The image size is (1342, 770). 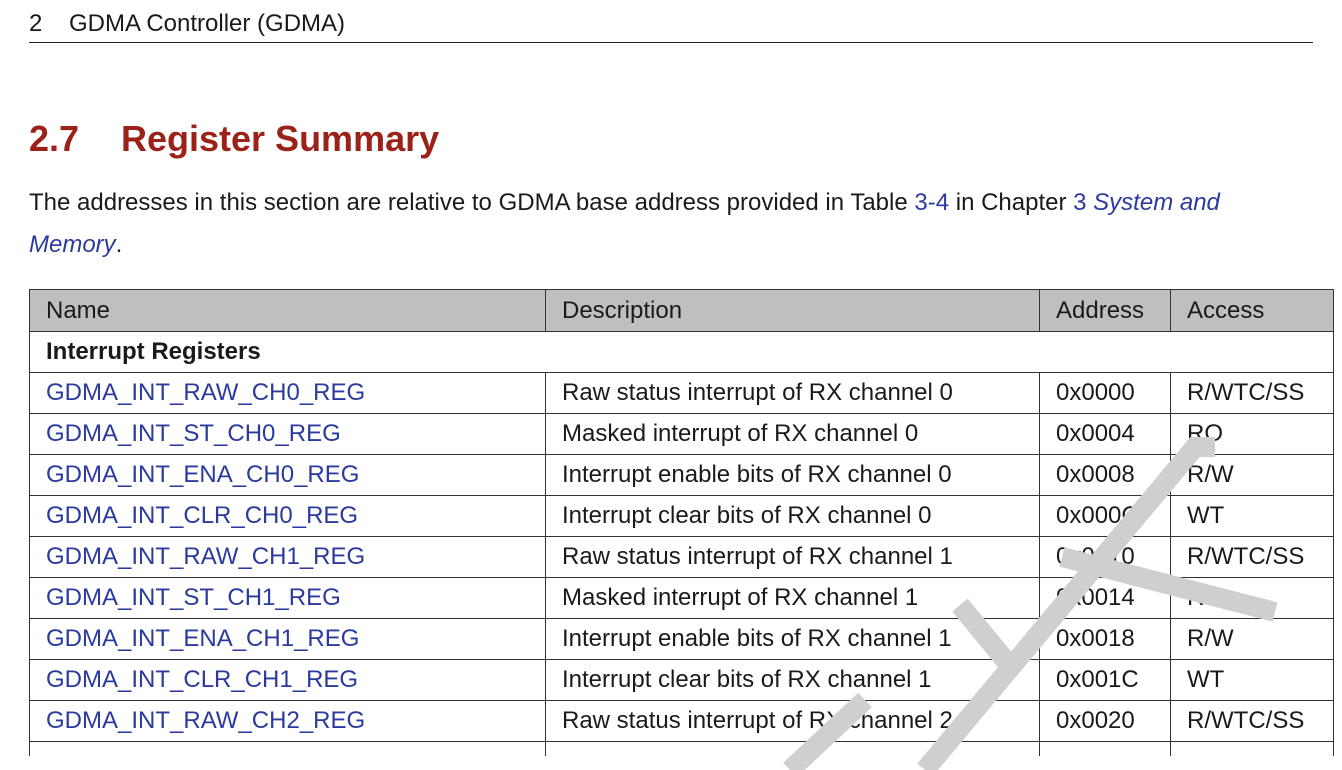 I want to click on intro-text-3: ., so click(x=119, y=244).